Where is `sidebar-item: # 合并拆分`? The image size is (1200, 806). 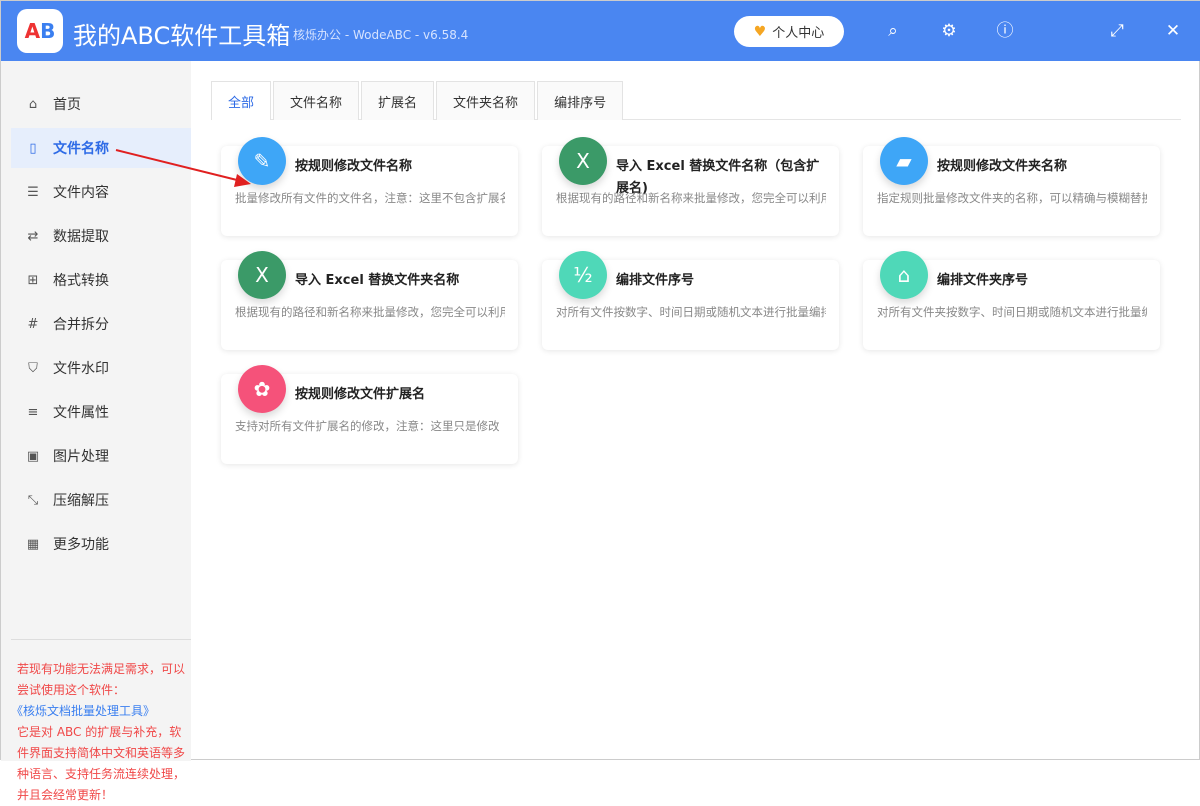
sidebar-item: # 合并拆分 is located at coordinates (101, 324).